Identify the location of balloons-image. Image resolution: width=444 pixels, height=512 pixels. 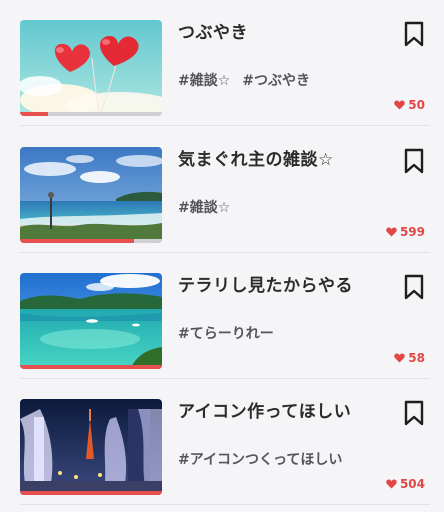
(91, 68).